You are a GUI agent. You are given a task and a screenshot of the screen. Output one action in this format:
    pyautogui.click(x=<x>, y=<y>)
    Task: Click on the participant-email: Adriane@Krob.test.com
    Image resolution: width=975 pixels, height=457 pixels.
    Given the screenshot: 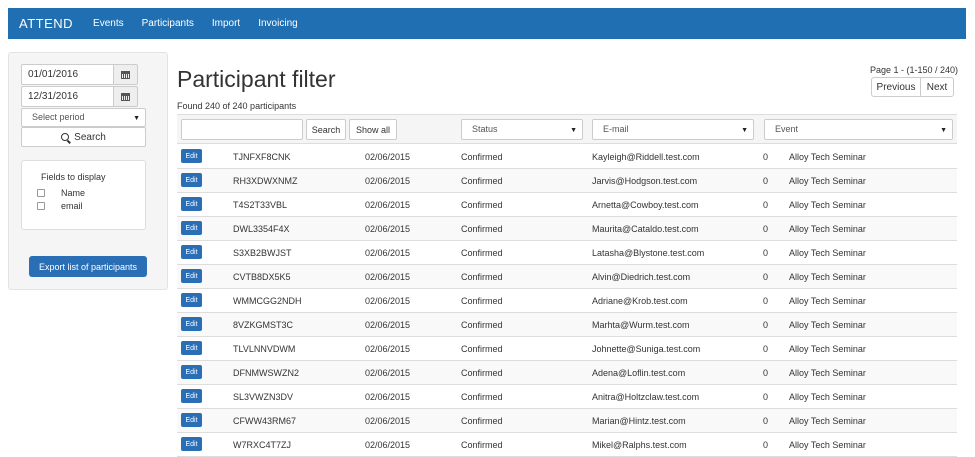 What is the action you would take?
    pyautogui.click(x=640, y=301)
    